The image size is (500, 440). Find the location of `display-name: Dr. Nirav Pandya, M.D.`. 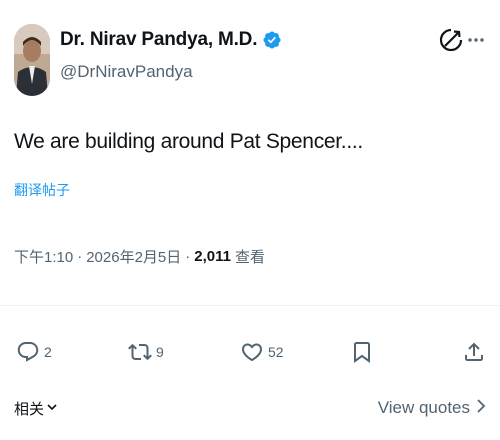

display-name: Dr. Nirav Pandya, M.D. is located at coordinates (158, 40).